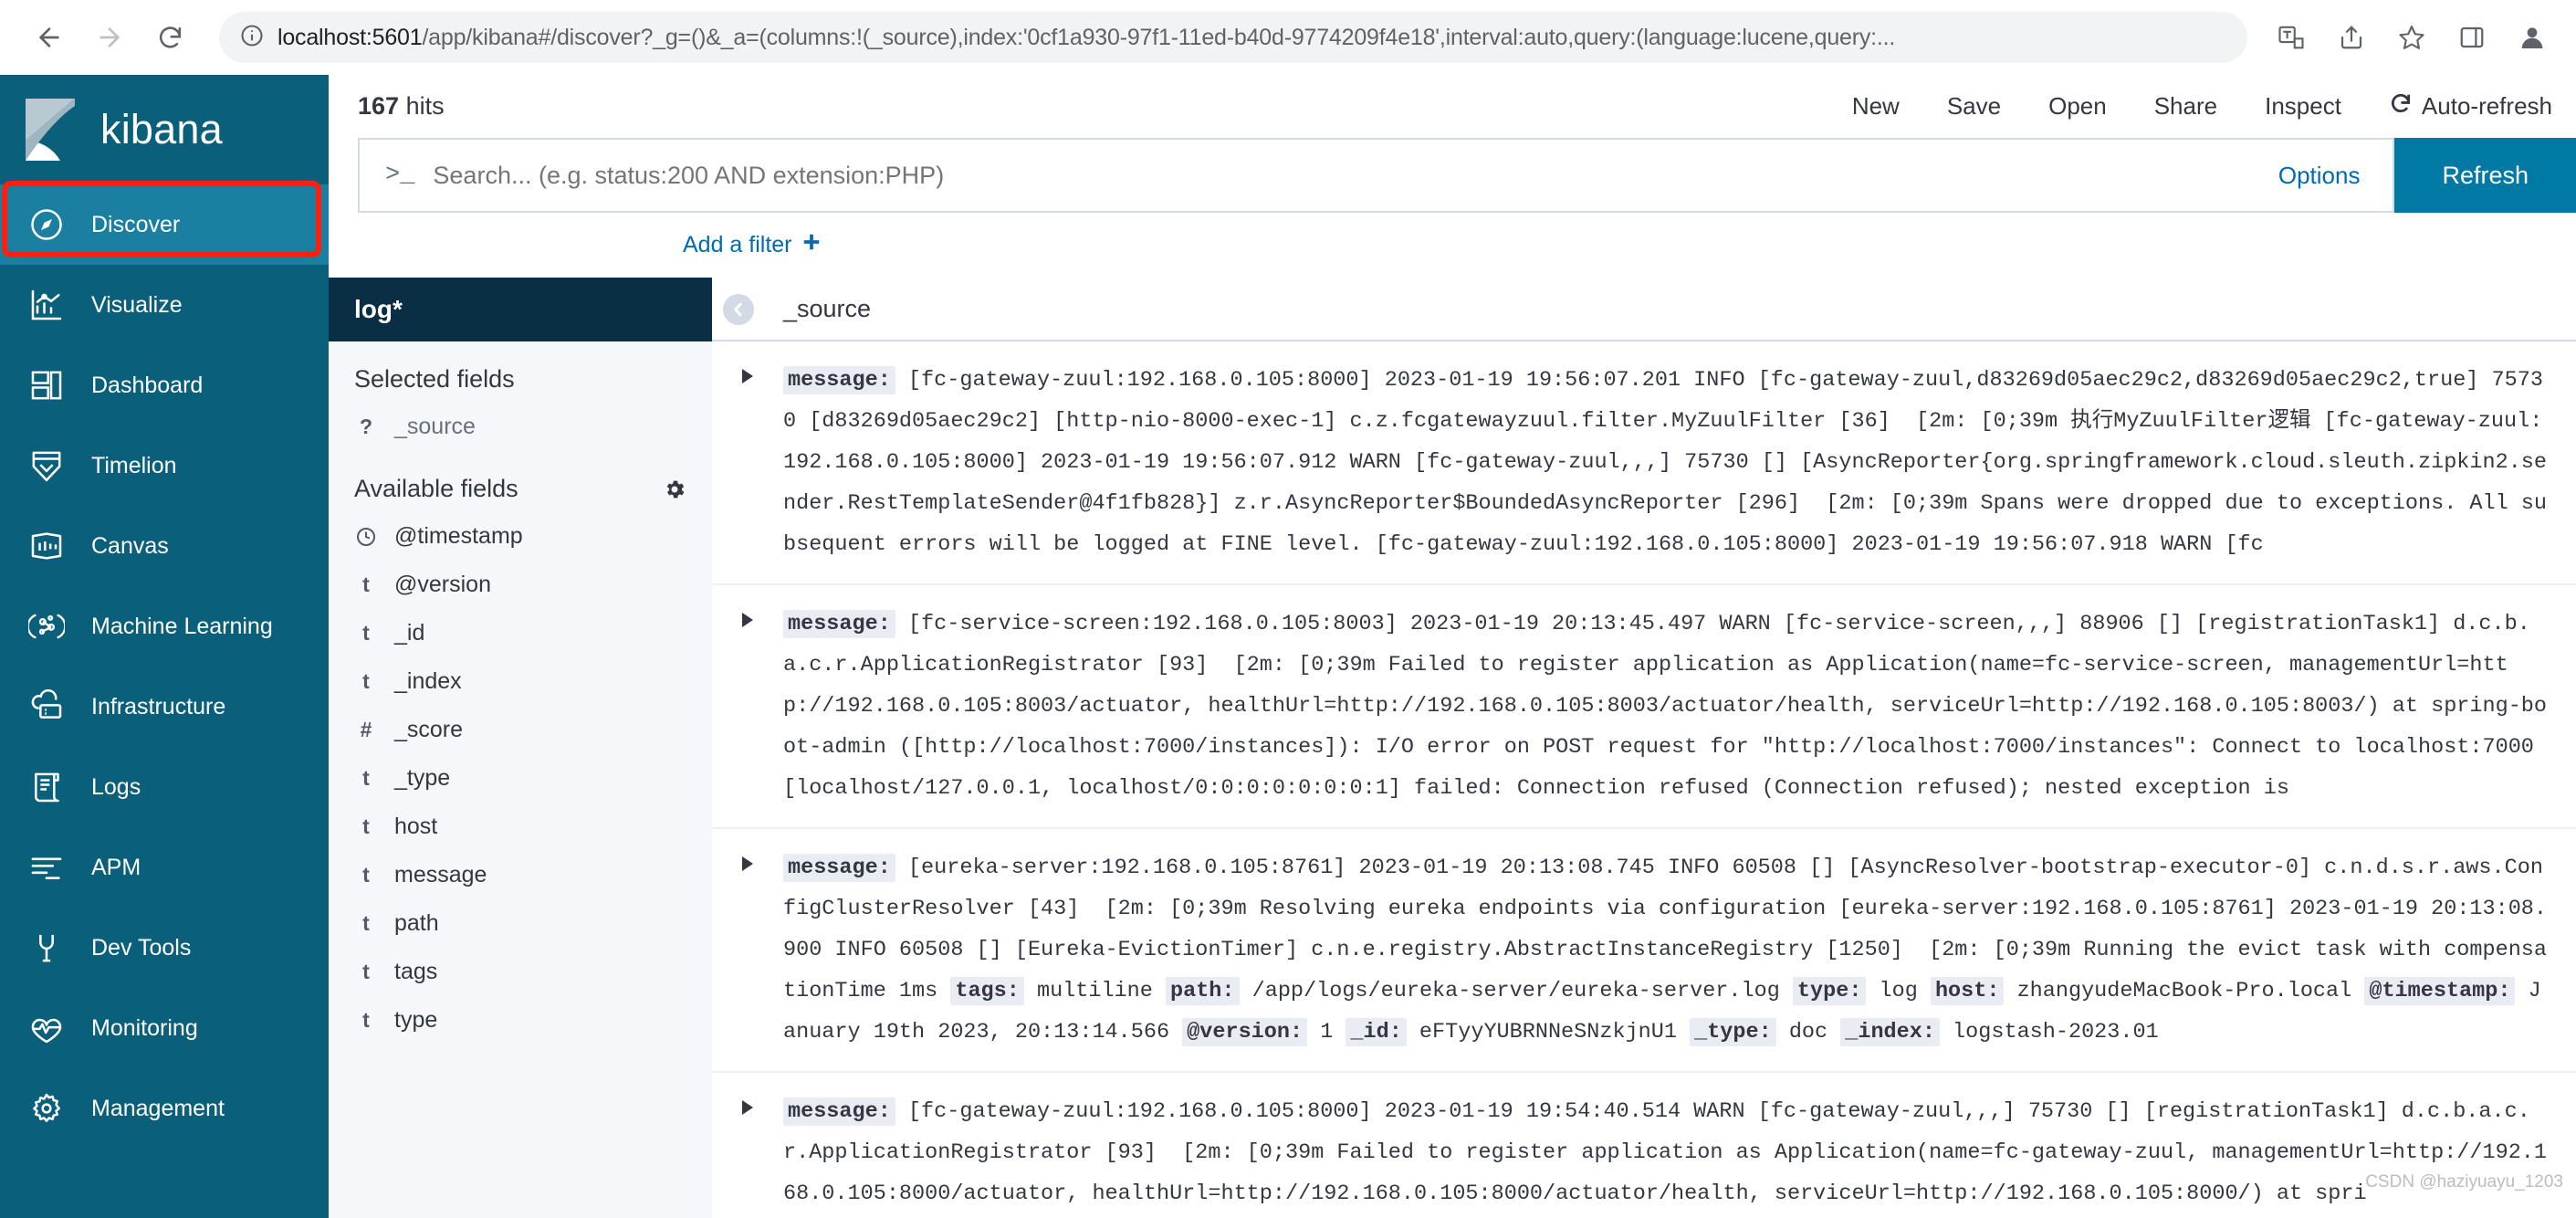  What do you see at coordinates (1644, 310) in the screenshot?
I see `column-header-source: _source` at bounding box center [1644, 310].